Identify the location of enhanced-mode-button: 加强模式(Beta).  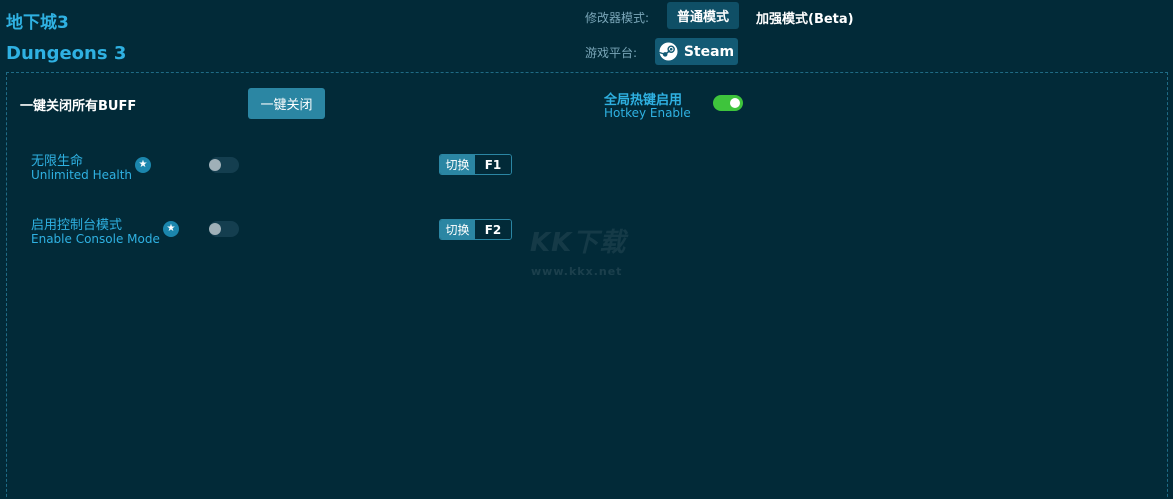
(805, 17).